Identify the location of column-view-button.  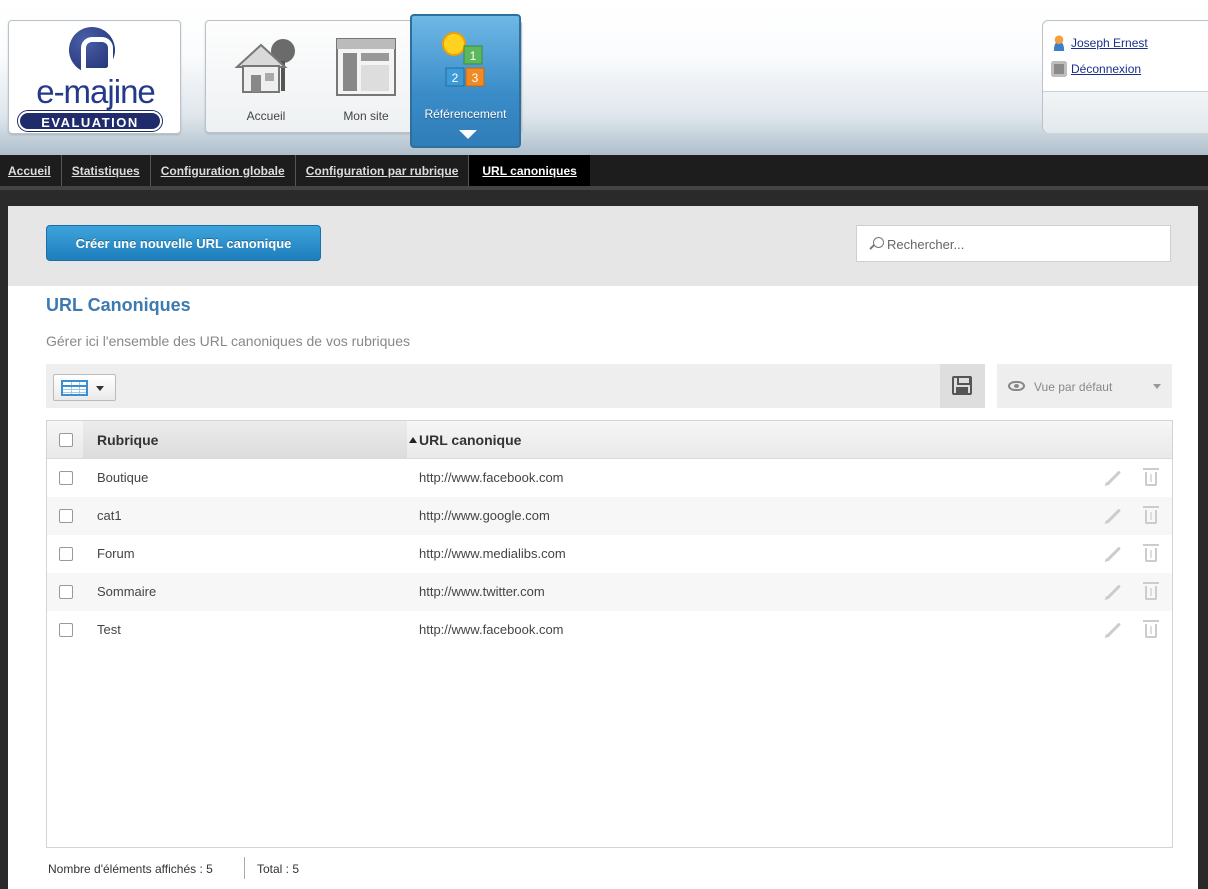
(84, 387).